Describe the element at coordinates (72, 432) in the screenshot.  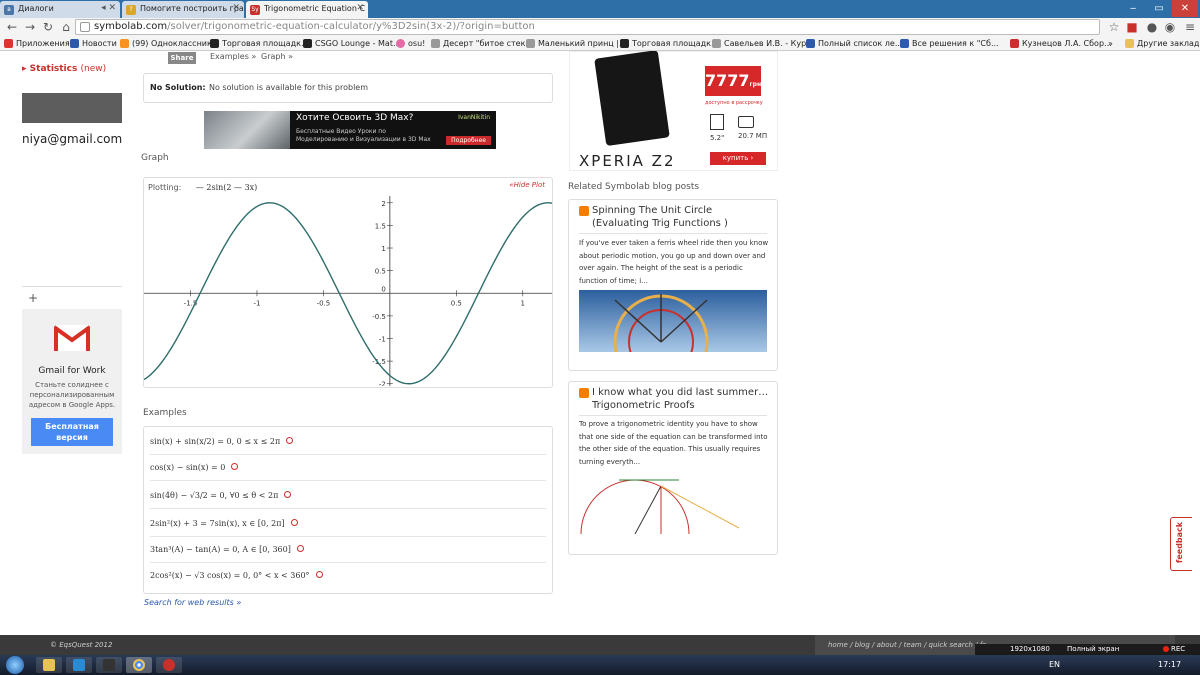
I see `gmail-ad-button: Бесплатная версия` at that location.